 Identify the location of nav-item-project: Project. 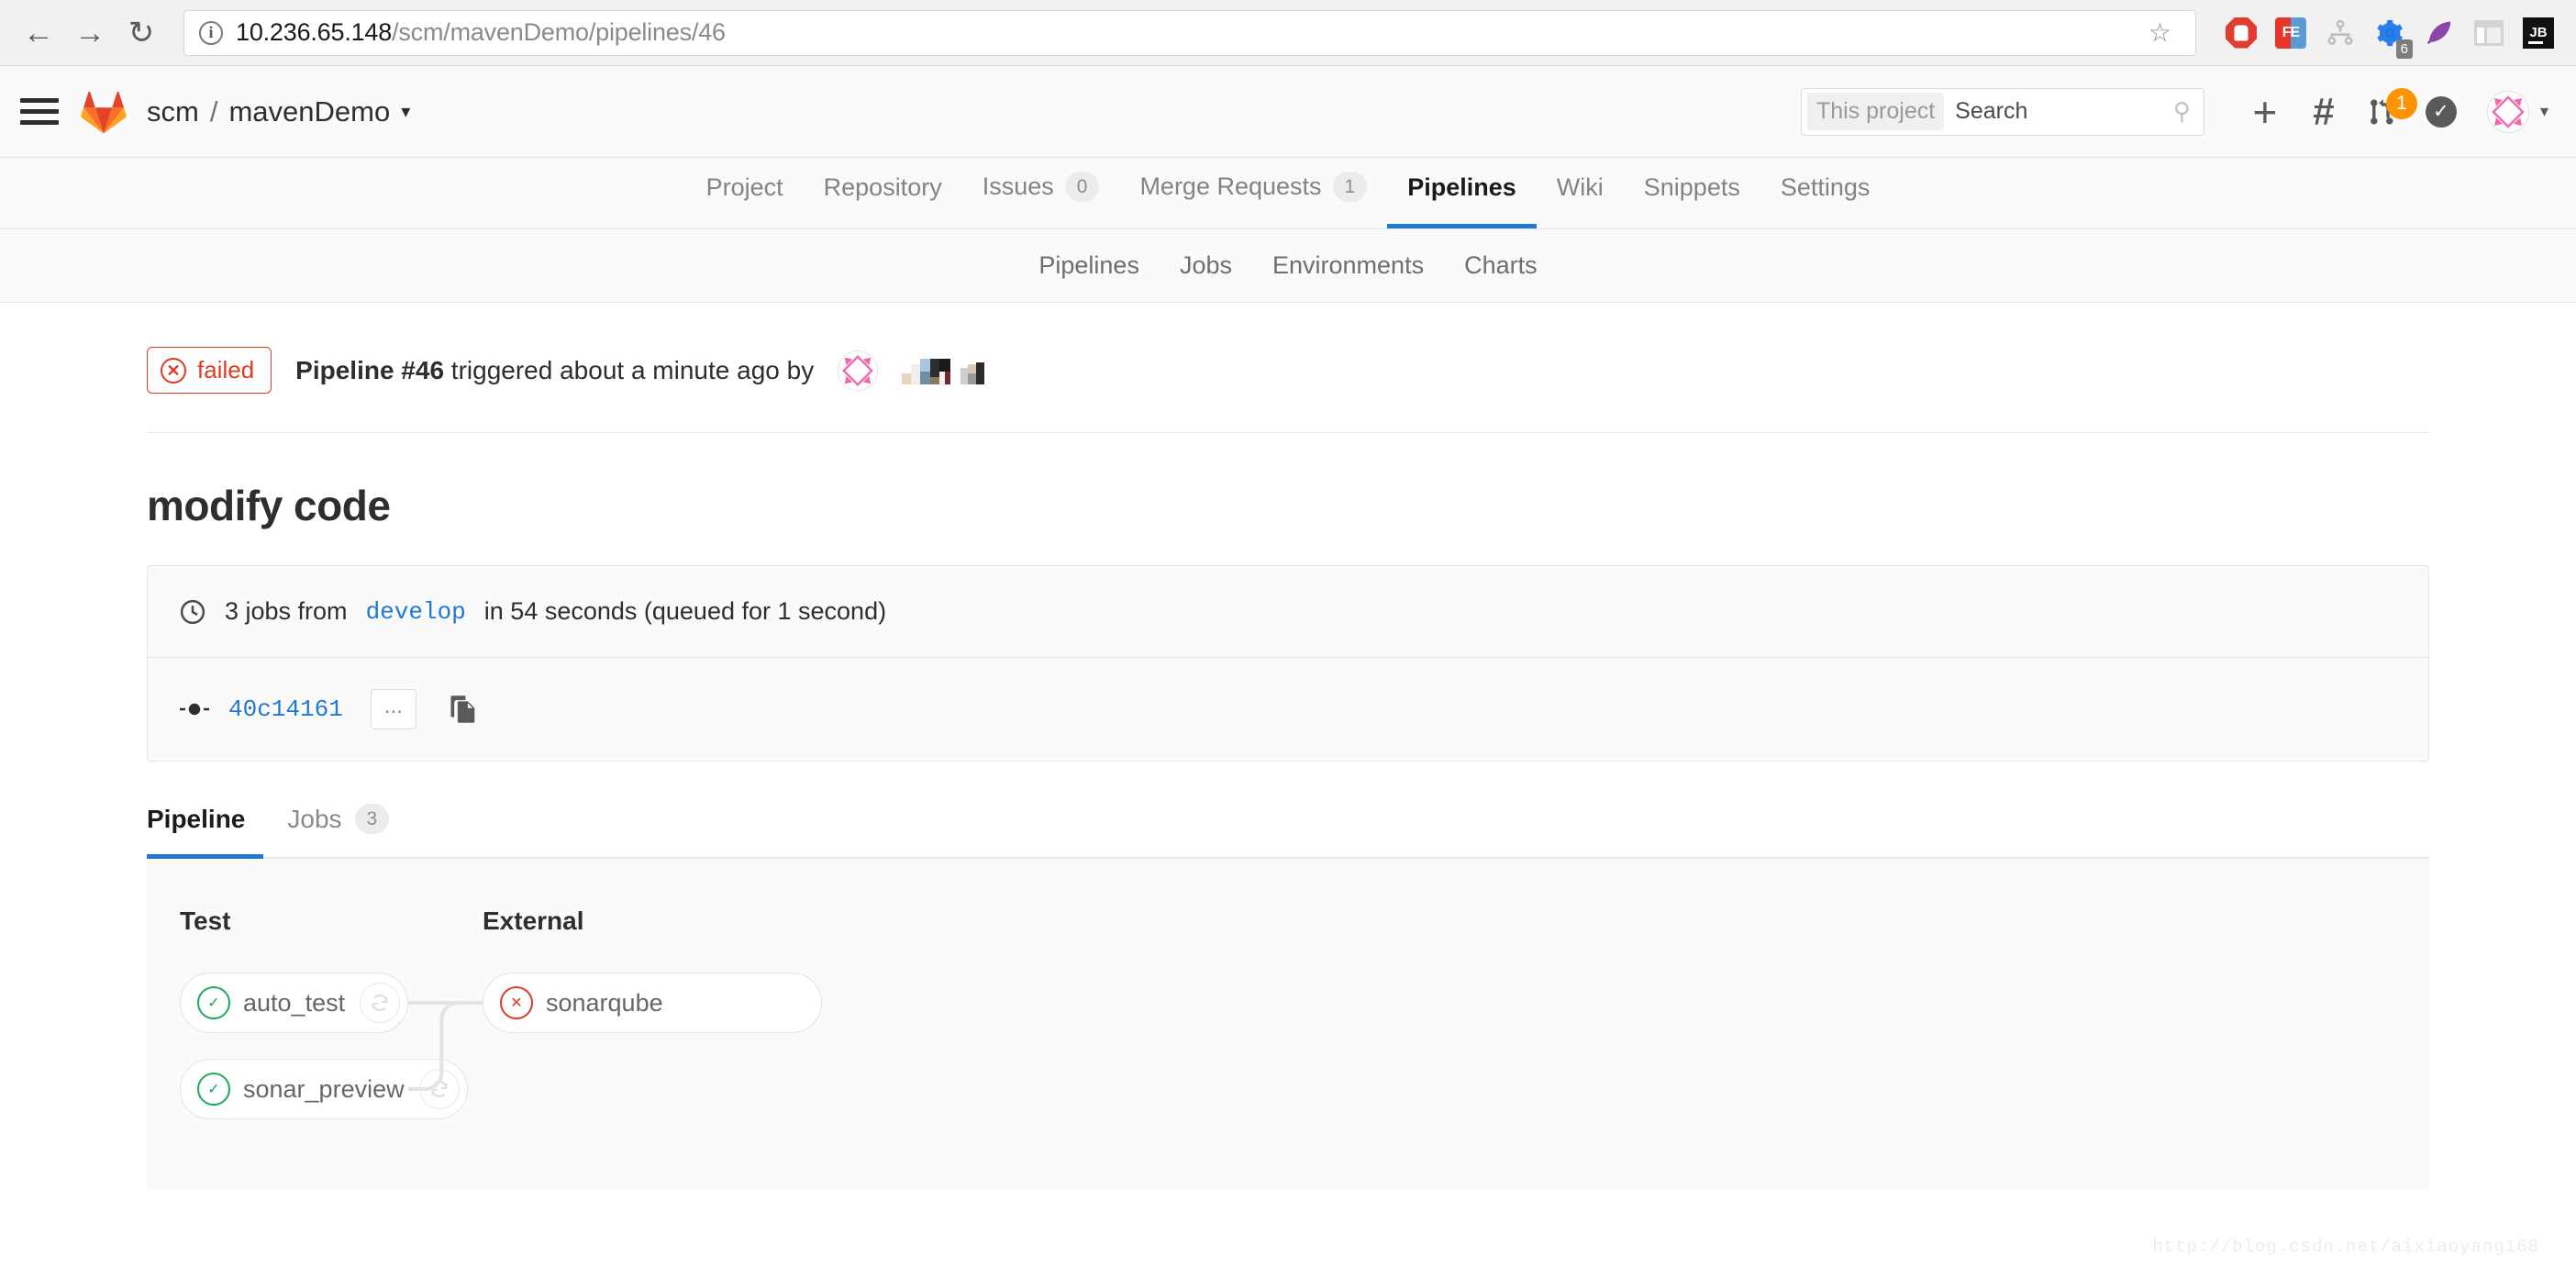
(745, 201).